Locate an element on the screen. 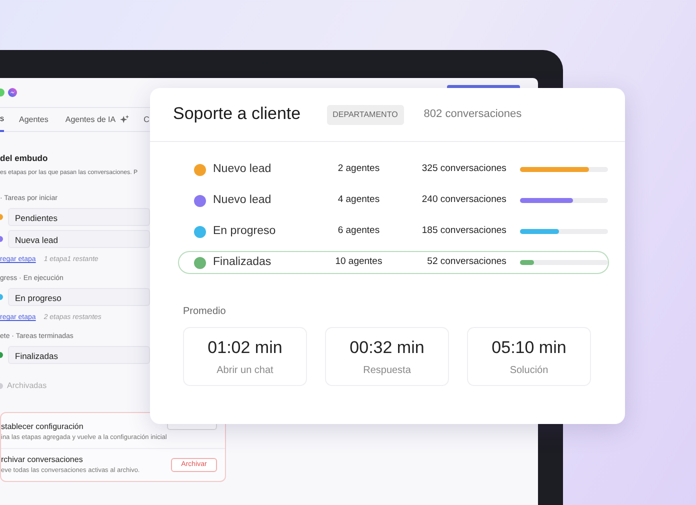  stat-label: Abrir un chat is located at coordinates (245, 371).